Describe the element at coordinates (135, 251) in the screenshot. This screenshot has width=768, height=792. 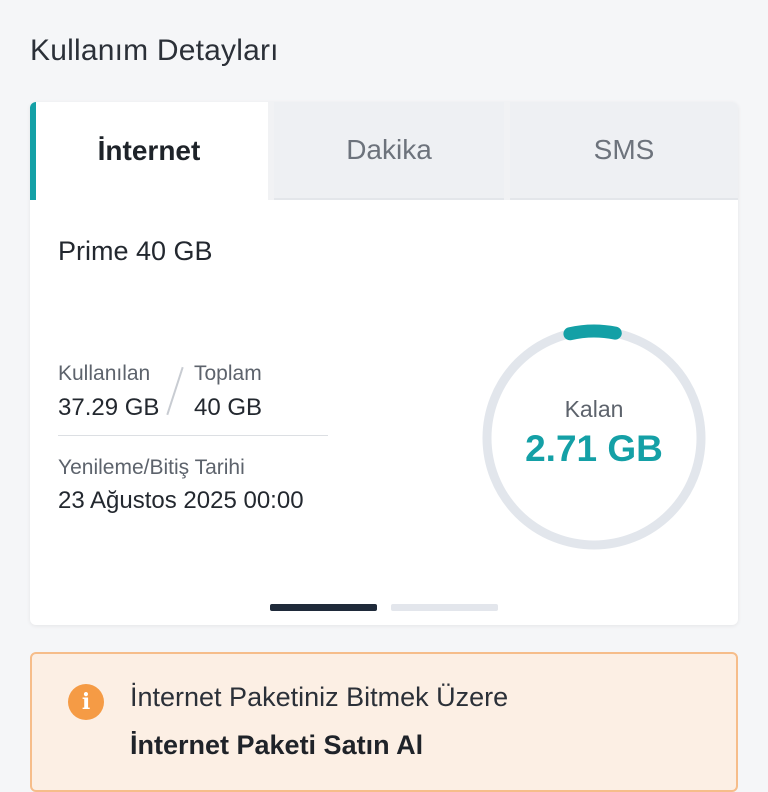
I see `plan-name: Prime 40 GB` at that location.